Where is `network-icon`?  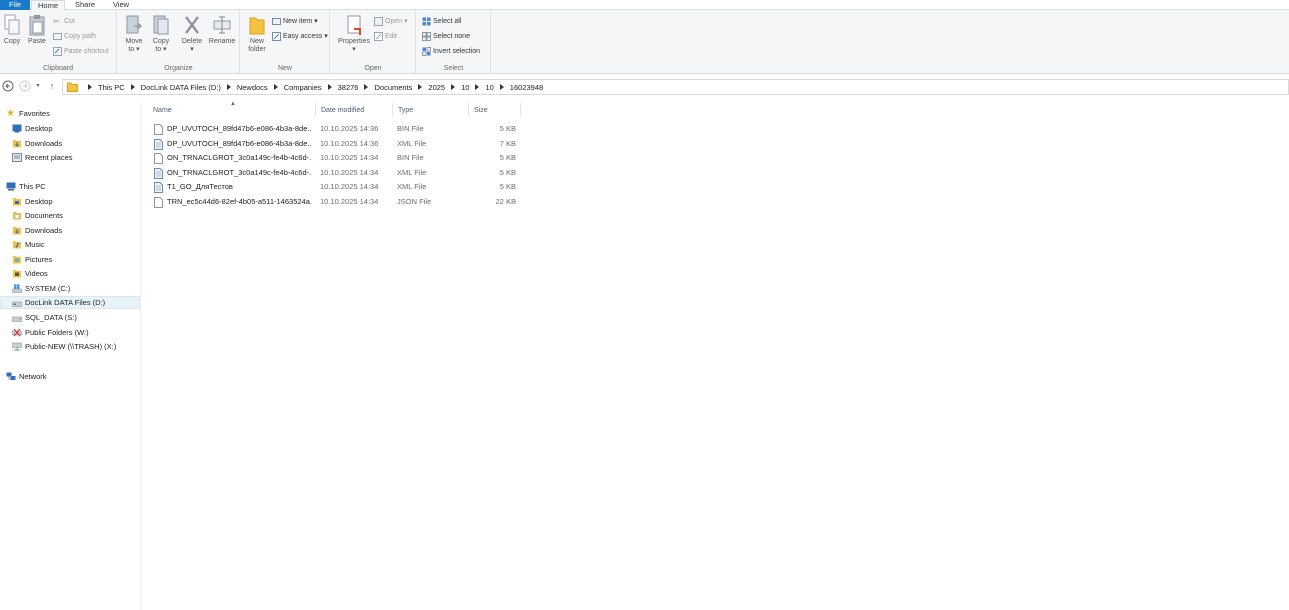
network-icon is located at coordinates (11, 376).